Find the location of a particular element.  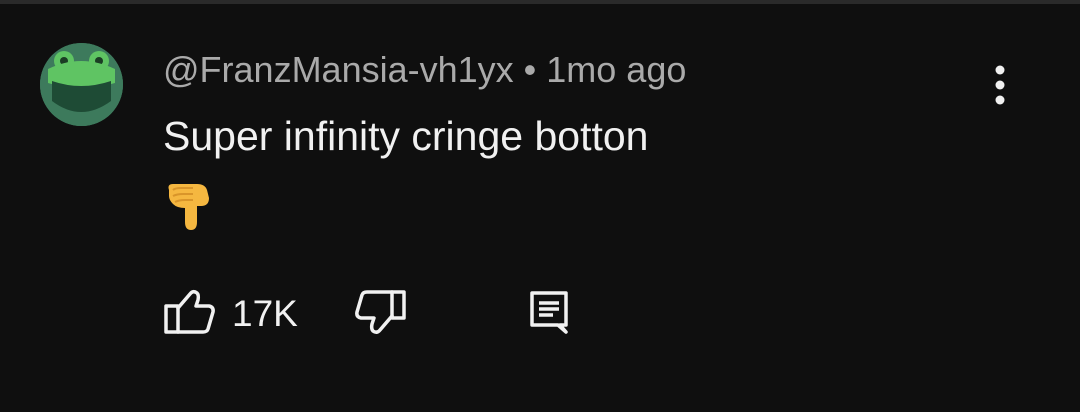

more-vert-icon is located at coordinates (1000, 85).